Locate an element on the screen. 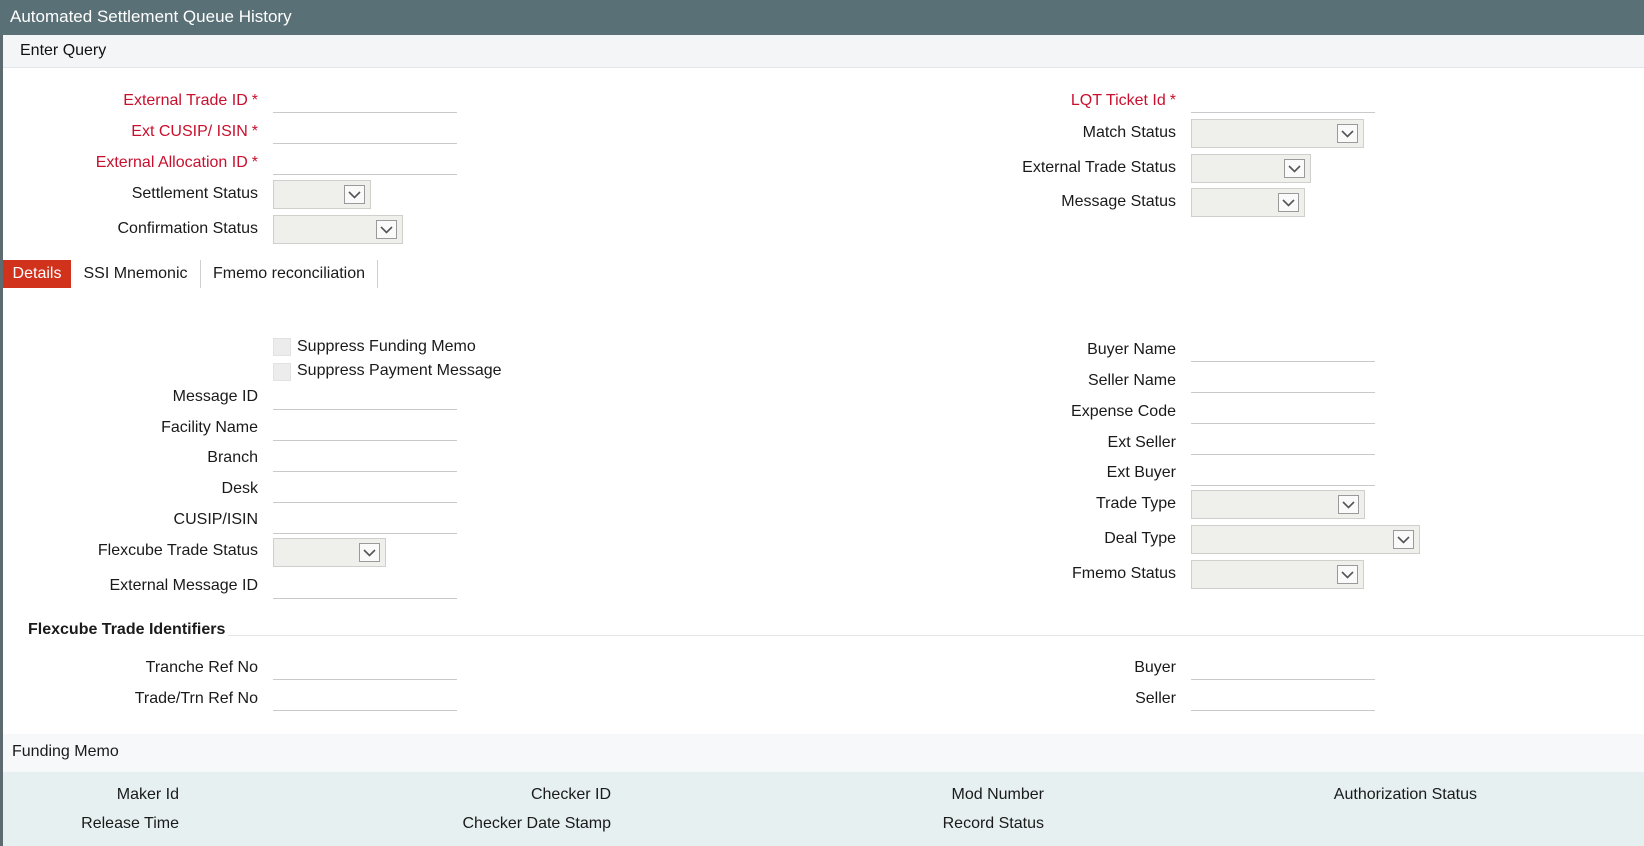 The image size is (1644, 846). window-title: Automated Settlement Queue History is located at coordinates (822, 17).